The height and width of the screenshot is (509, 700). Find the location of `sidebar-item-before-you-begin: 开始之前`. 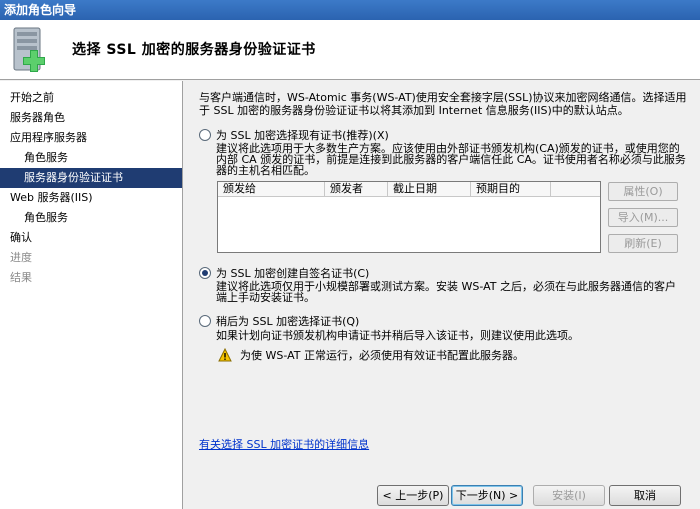

sidebar-item-before-you-begin: 开始之前 is located at coordinates (91, 98).